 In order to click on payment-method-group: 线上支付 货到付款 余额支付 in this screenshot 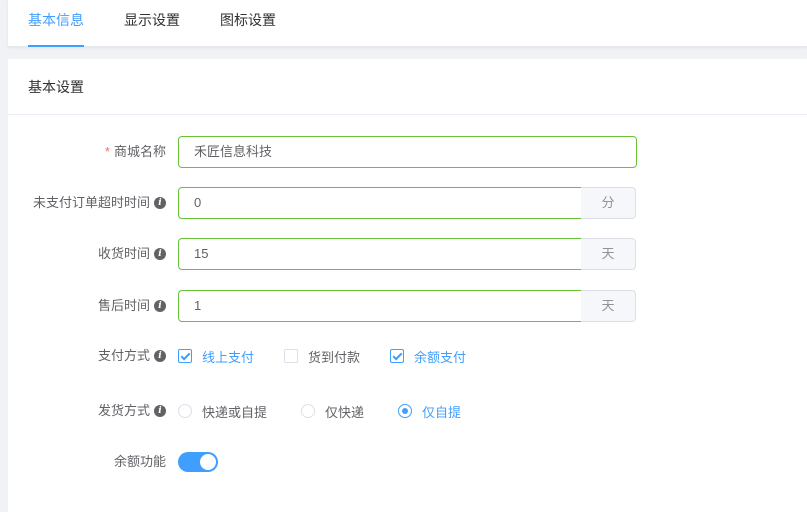, I will do `click(322, 356)`.